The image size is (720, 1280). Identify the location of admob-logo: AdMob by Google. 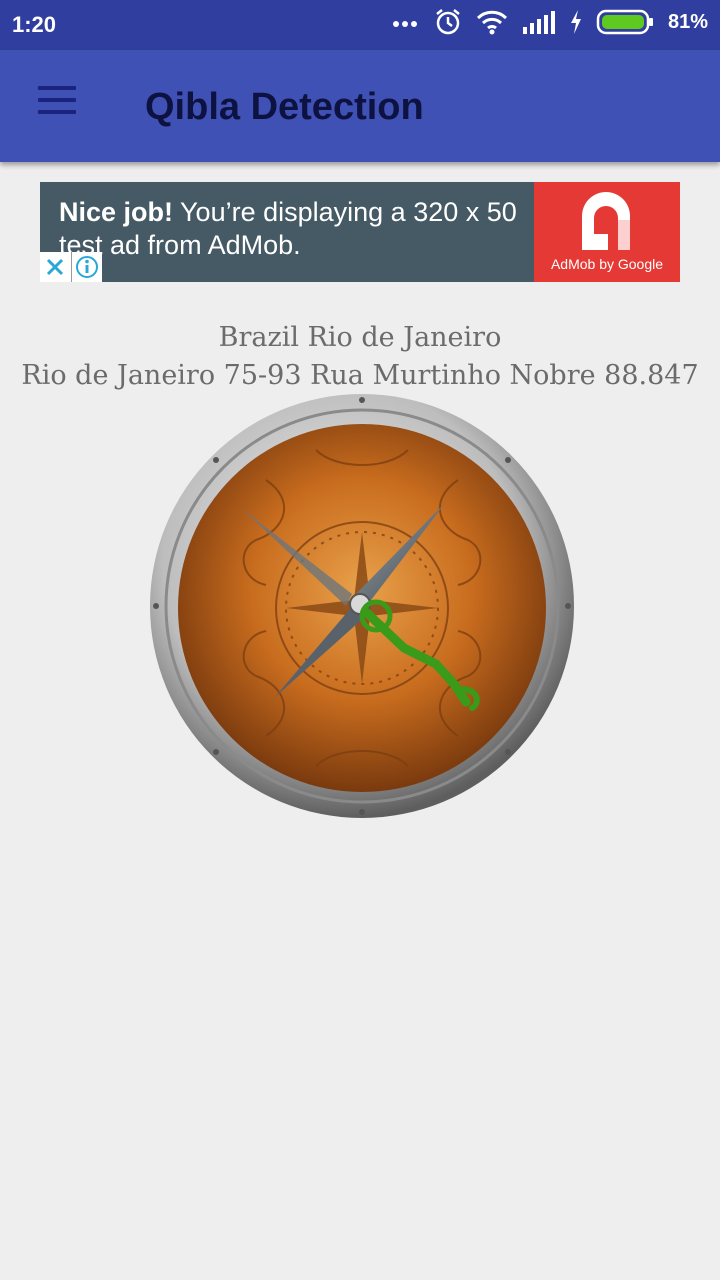
(607, 232).